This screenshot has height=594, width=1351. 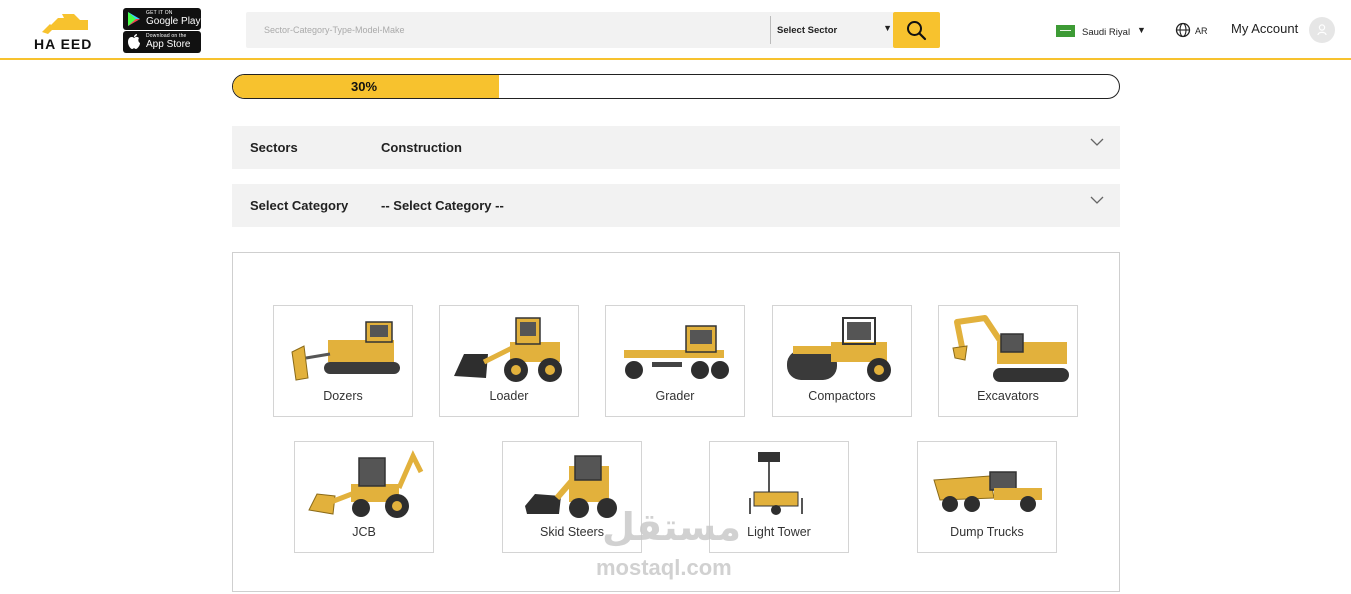 I want to click on loader-icon, so click(x=508, y=349).